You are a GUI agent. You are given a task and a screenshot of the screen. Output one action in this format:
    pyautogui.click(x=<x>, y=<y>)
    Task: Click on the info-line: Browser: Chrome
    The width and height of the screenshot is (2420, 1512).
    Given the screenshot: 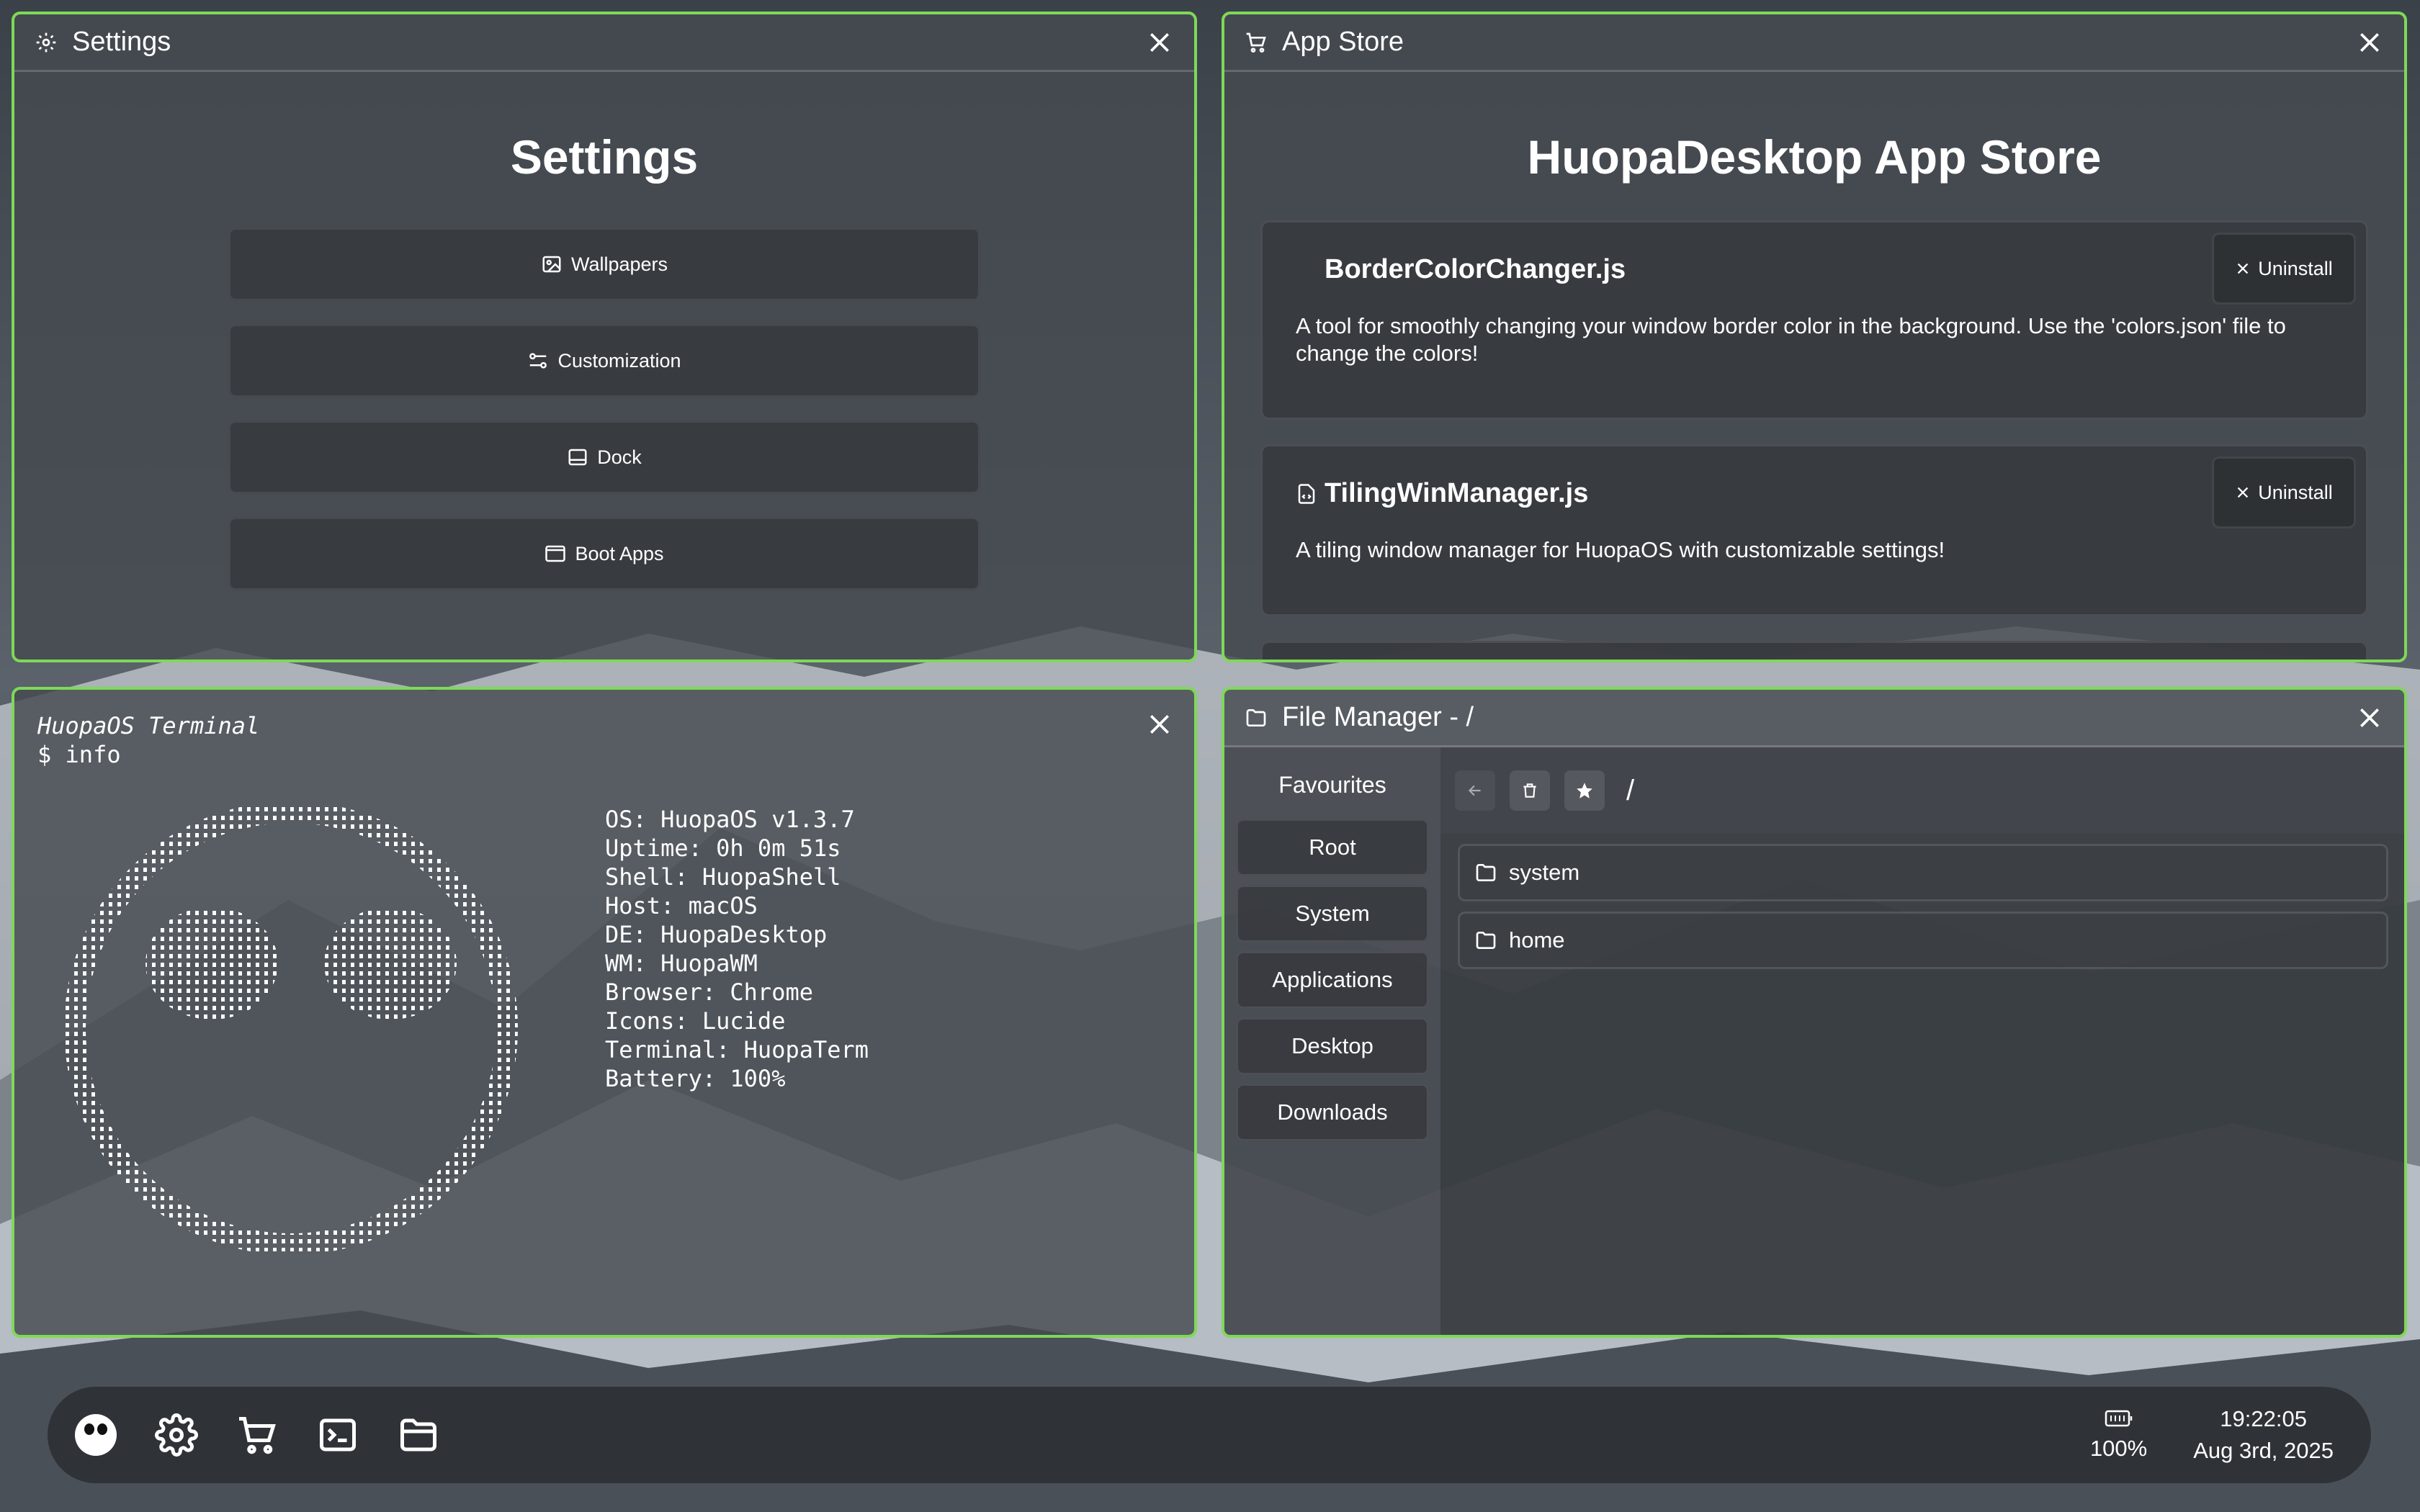 What is the action you would take?
    pyautogui.click(x=709, y=992)
    